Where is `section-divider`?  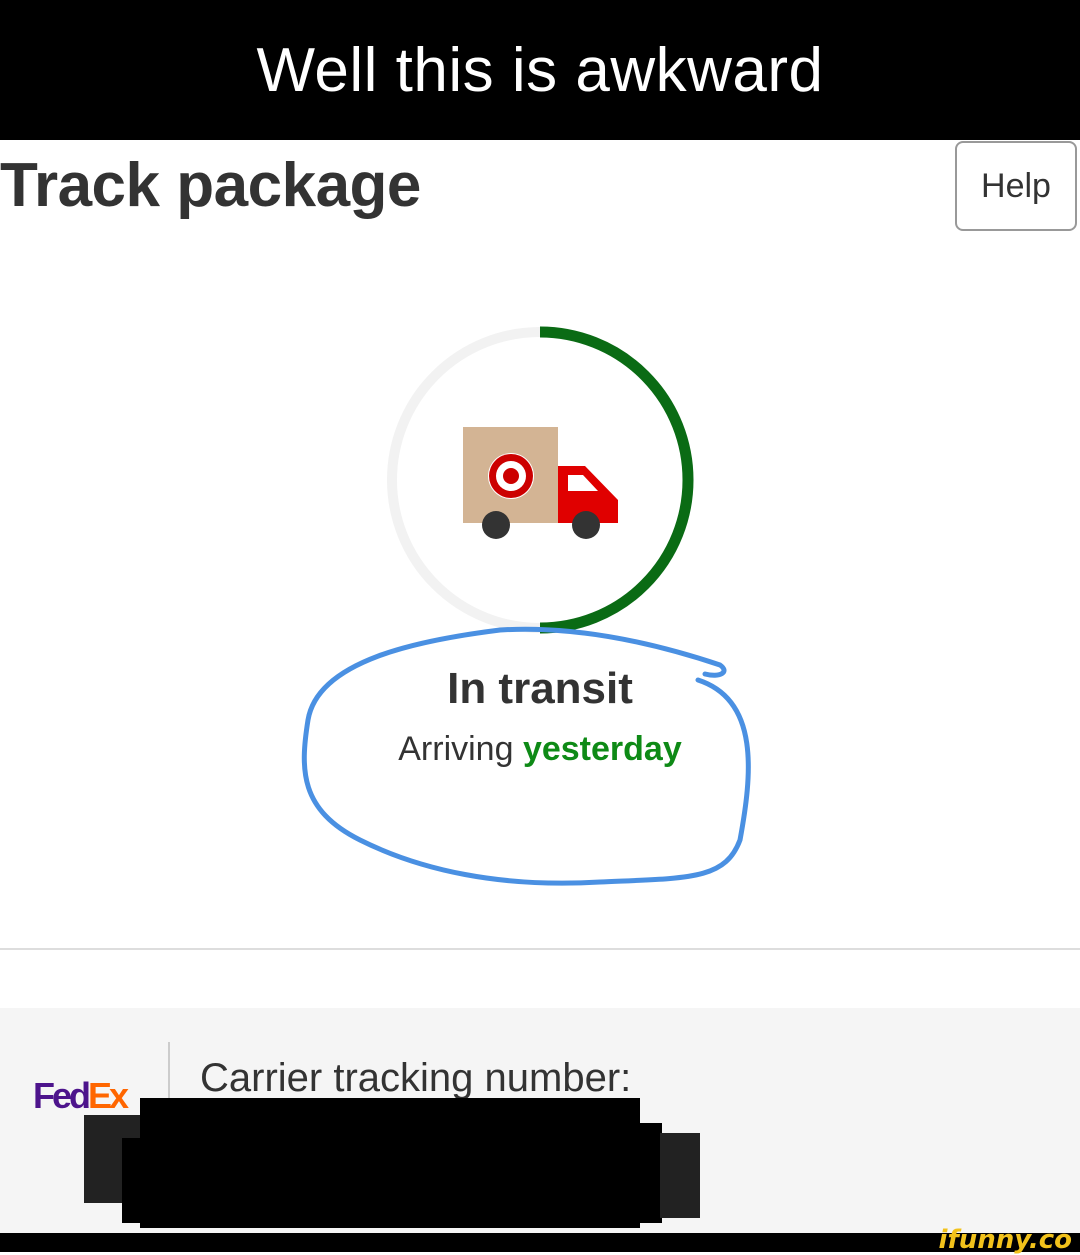
section-divider is located at coordinates (540, 949).